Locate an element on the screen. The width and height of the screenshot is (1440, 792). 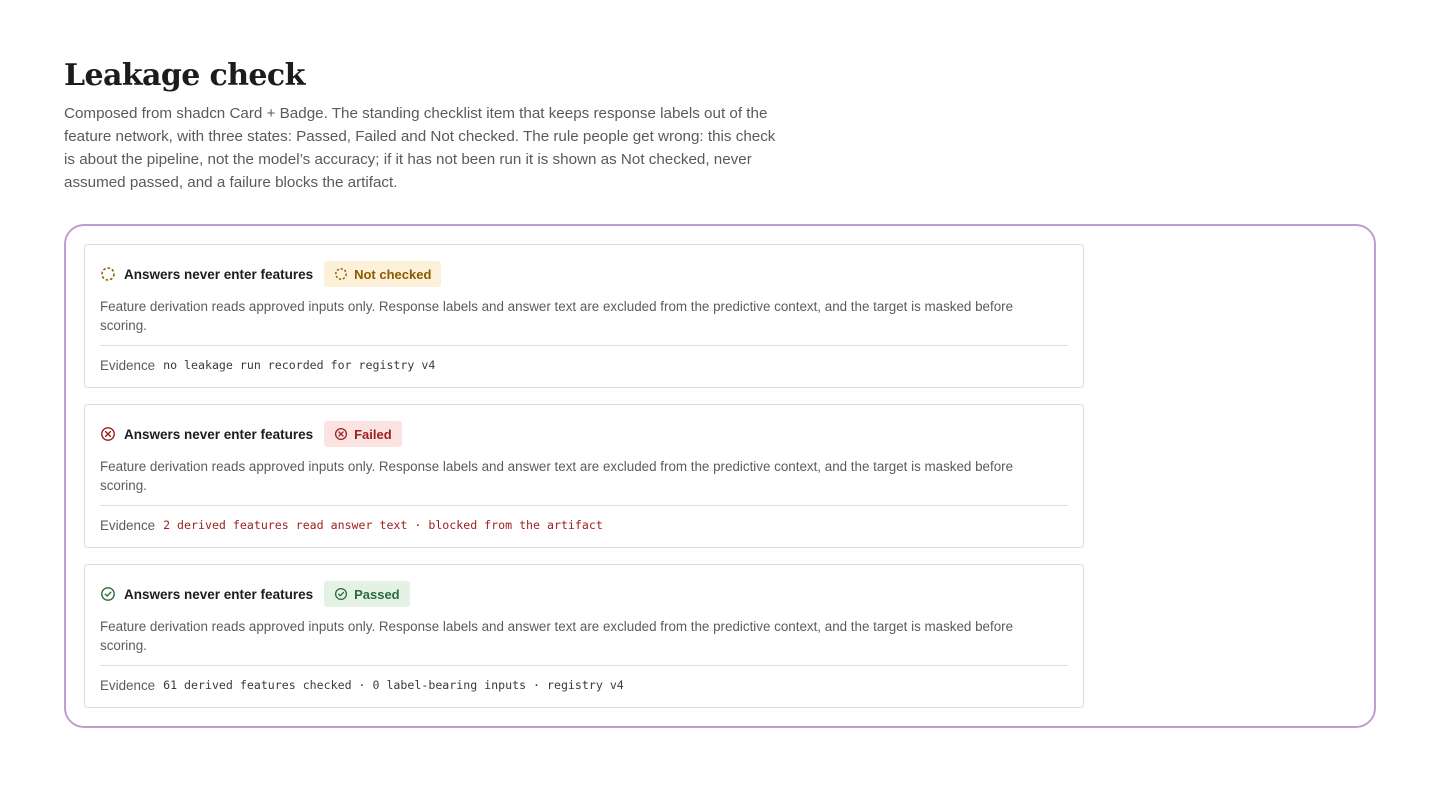
status-badge-passed: Passed is located at coordinates (367, 594).